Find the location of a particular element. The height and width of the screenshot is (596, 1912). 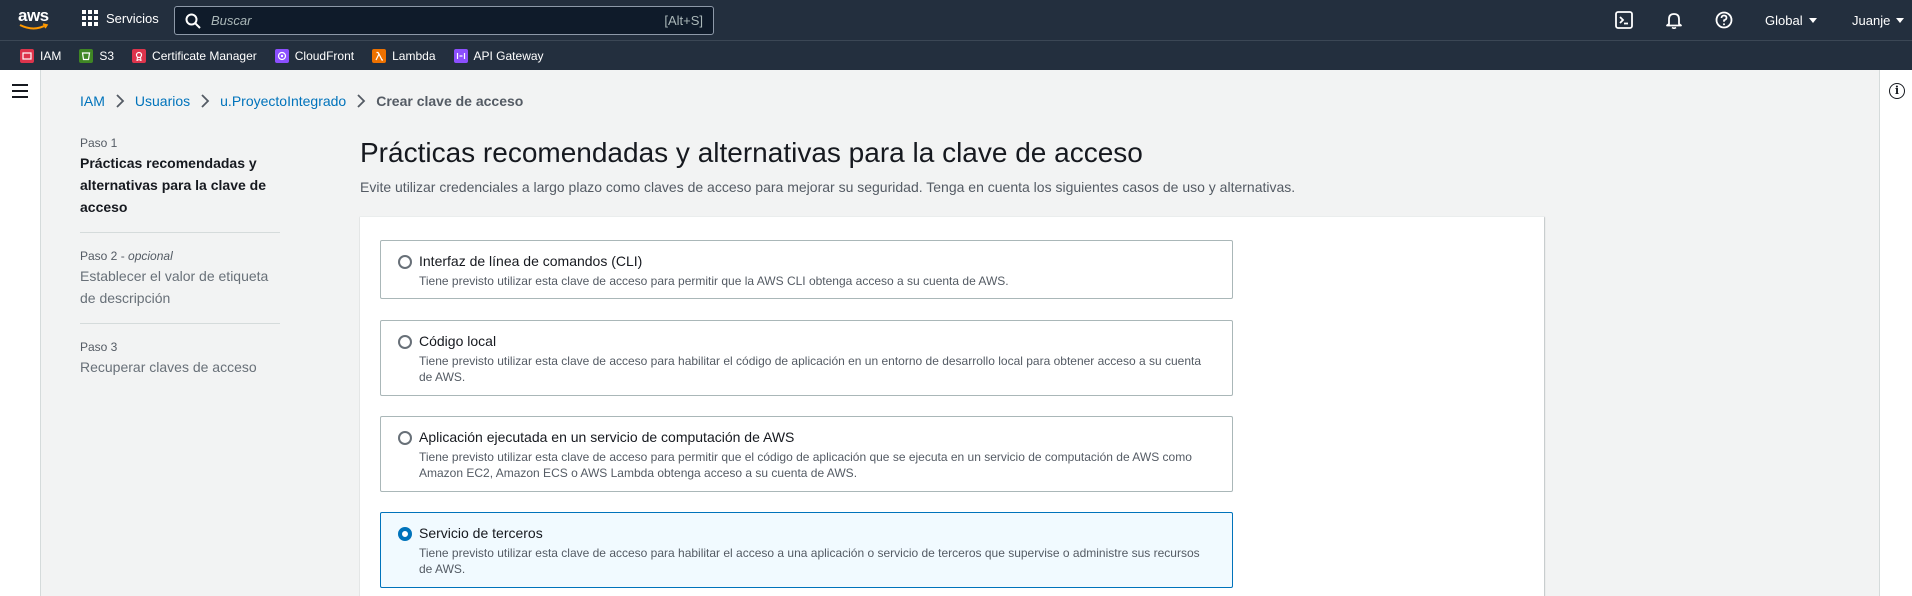

info-icon: i is located at coordinates (1897, 91).